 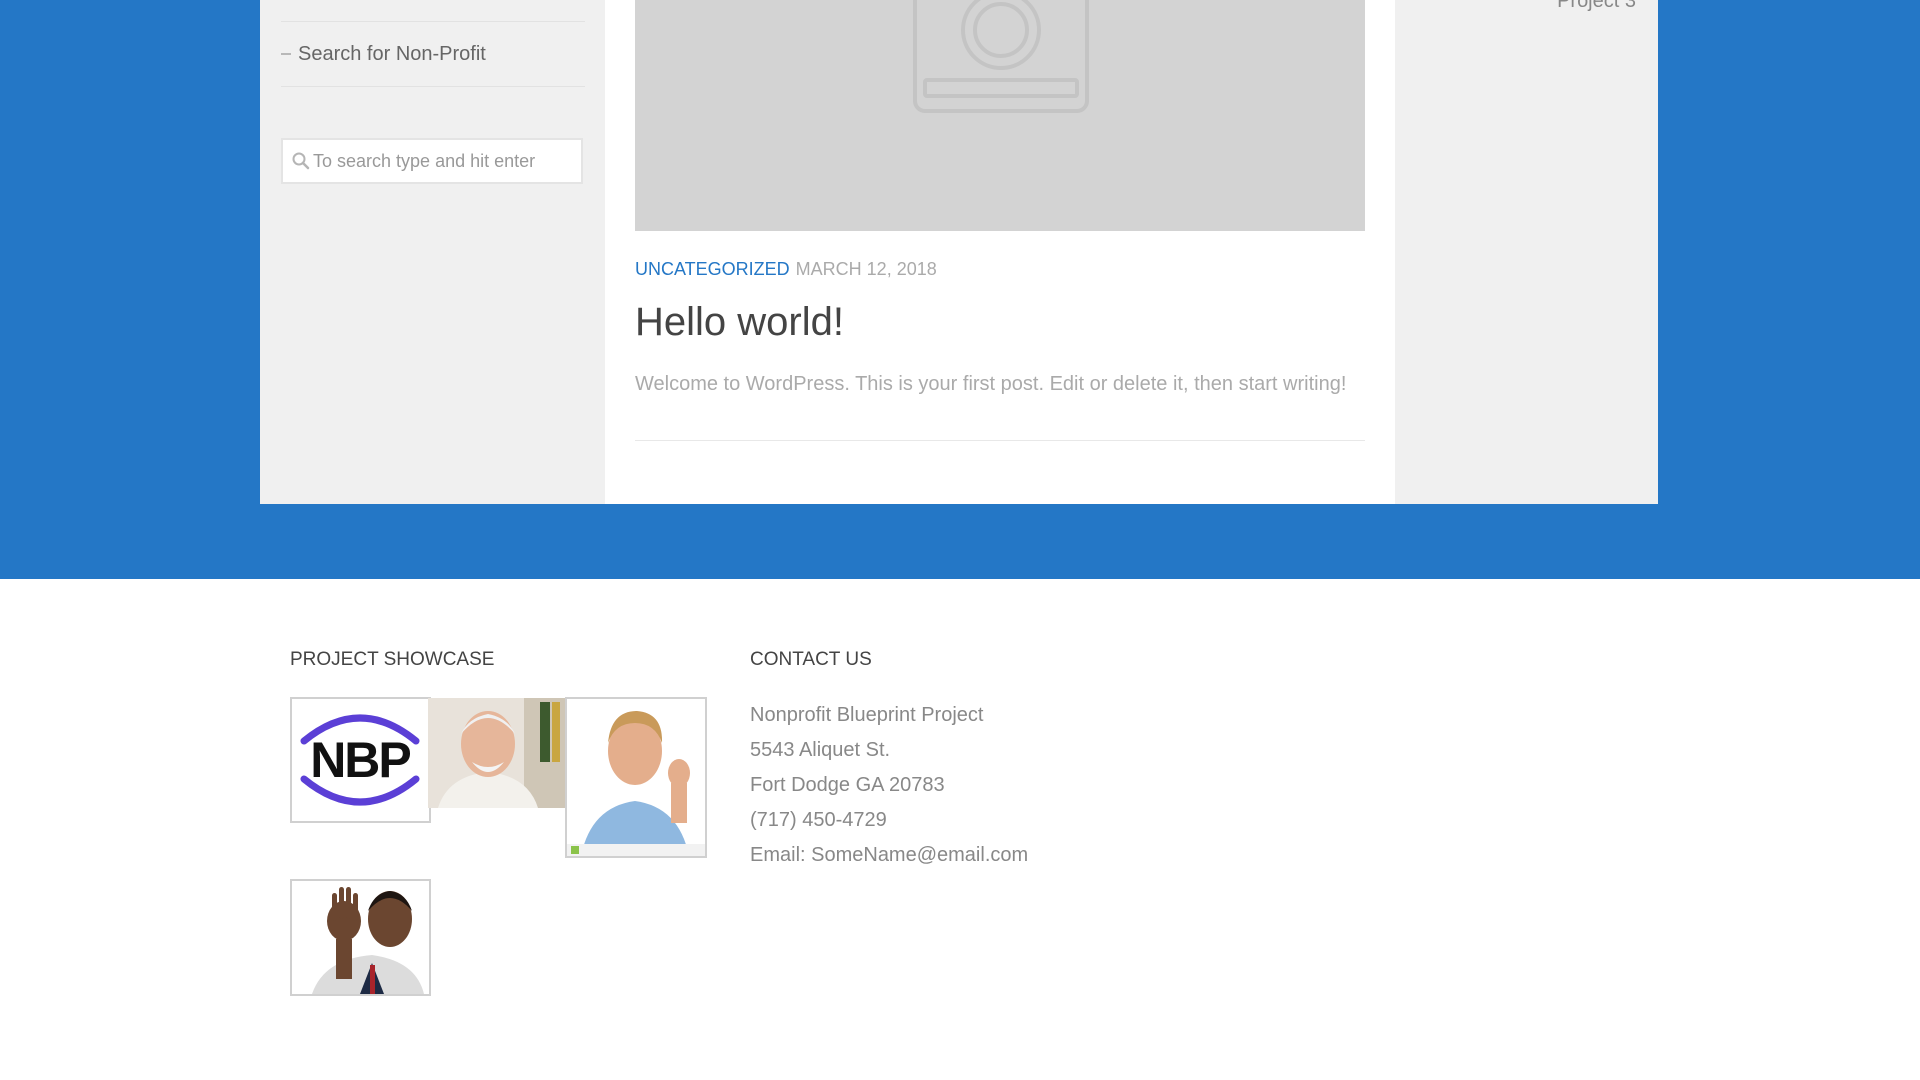 I want to click on svg-text: NBP, so click(x=360, y=760).